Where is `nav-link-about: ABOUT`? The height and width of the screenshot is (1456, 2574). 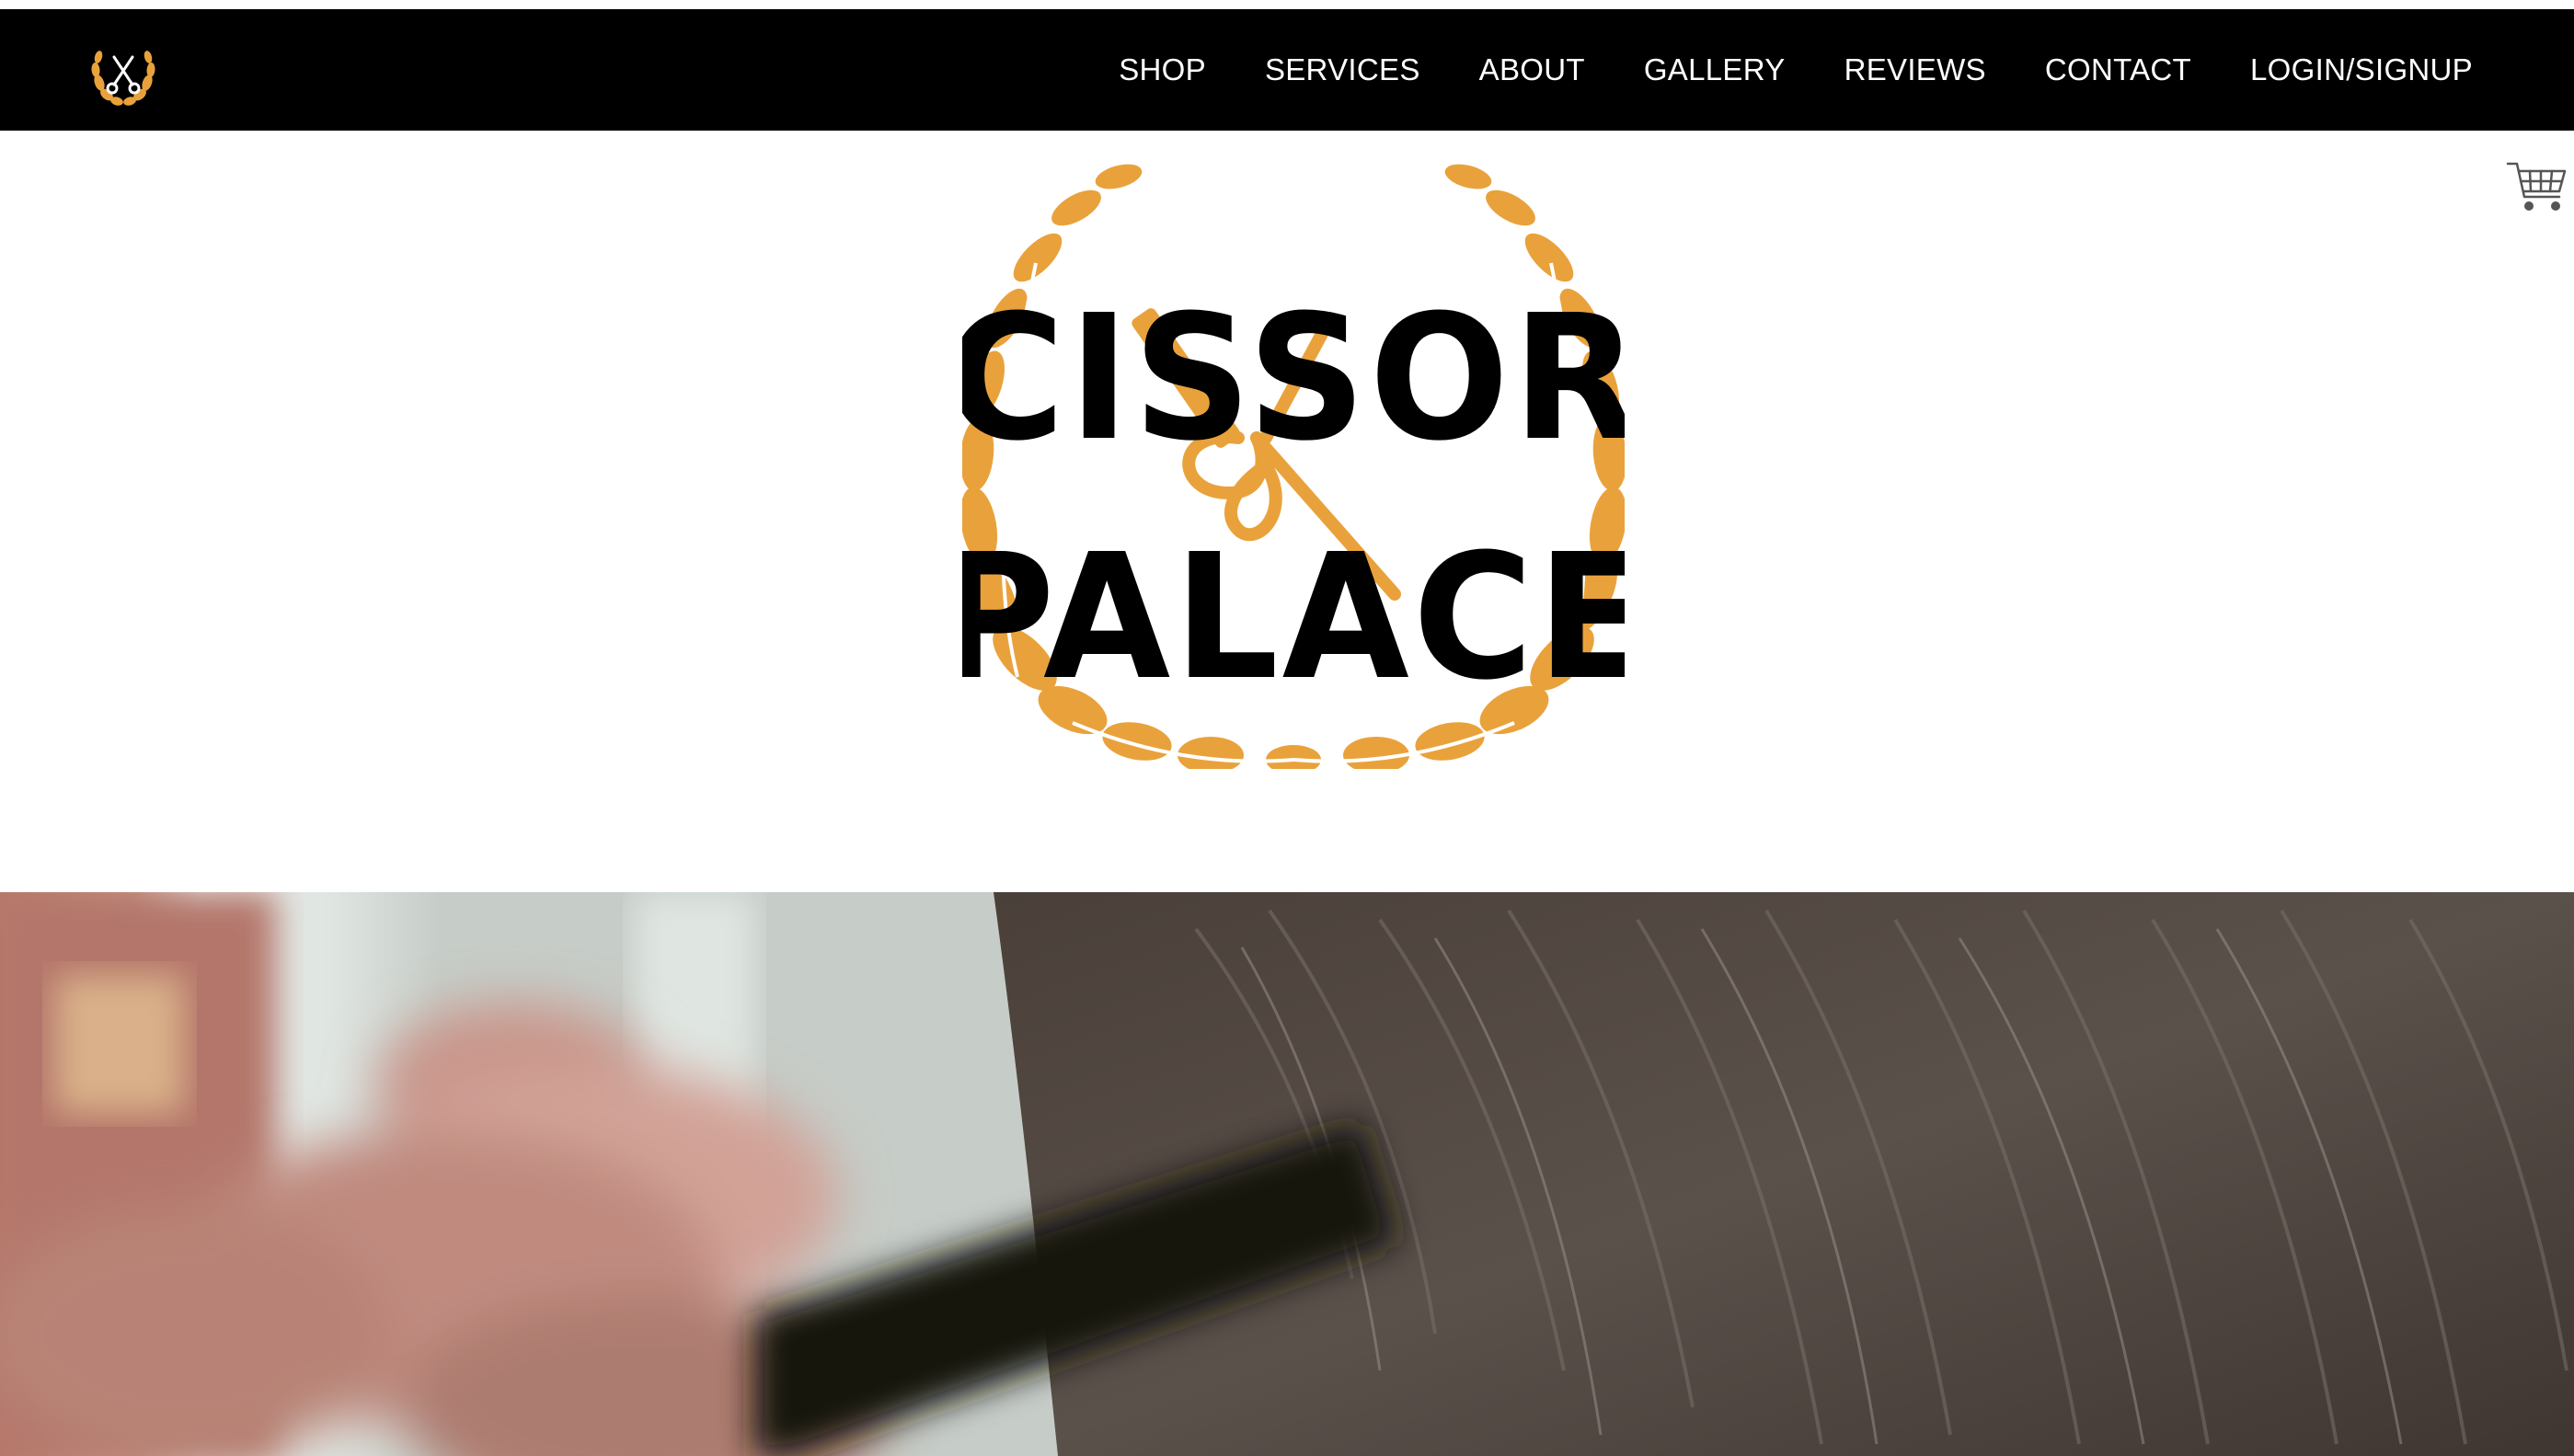 nav-link-about: ABOUT is located at coordinates (1532, 69).